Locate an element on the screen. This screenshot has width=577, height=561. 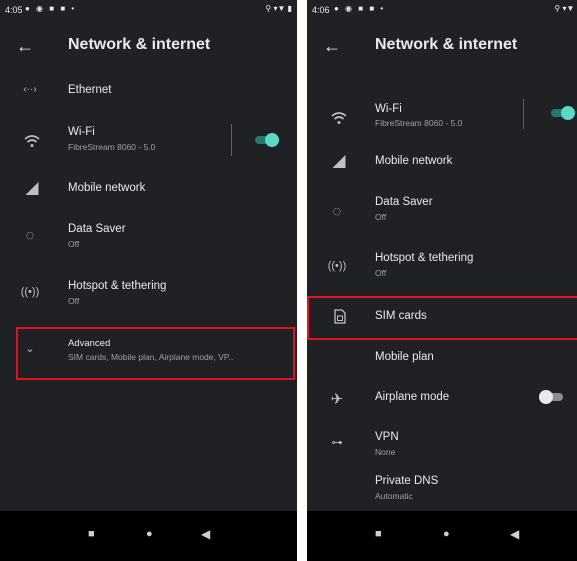
status-time: 4:06 is located at coordinates (321, 10).